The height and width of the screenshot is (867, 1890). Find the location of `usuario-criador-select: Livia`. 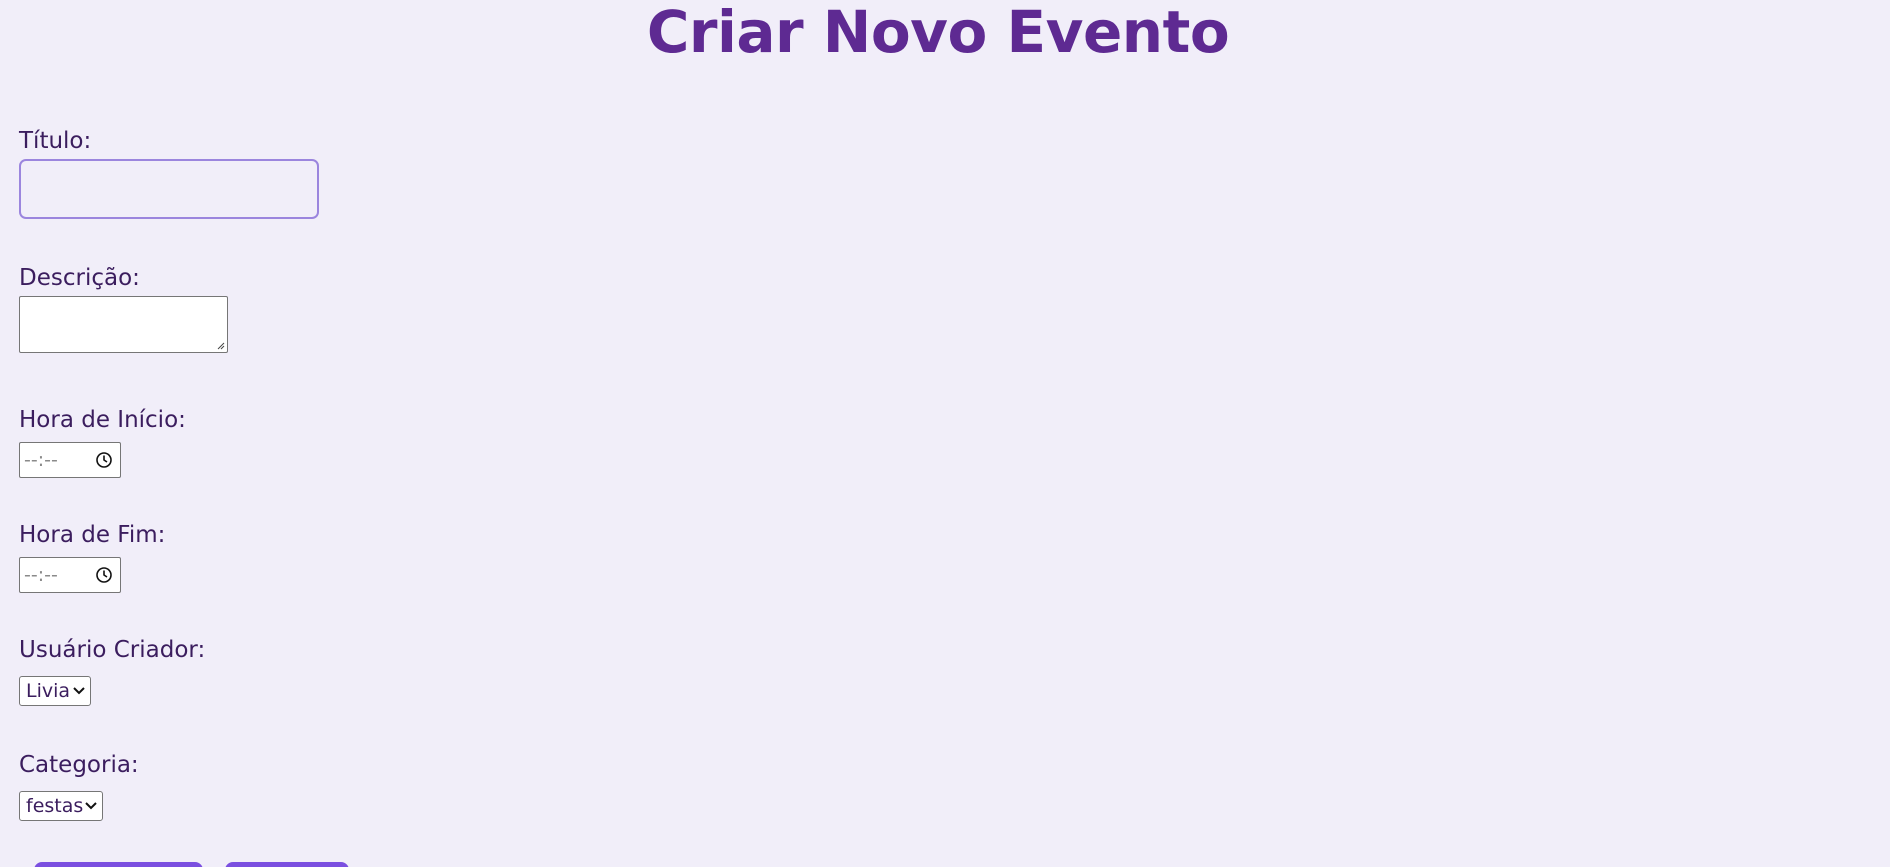

usuario-criador-select: Livia is located at coordinates (55, 691).